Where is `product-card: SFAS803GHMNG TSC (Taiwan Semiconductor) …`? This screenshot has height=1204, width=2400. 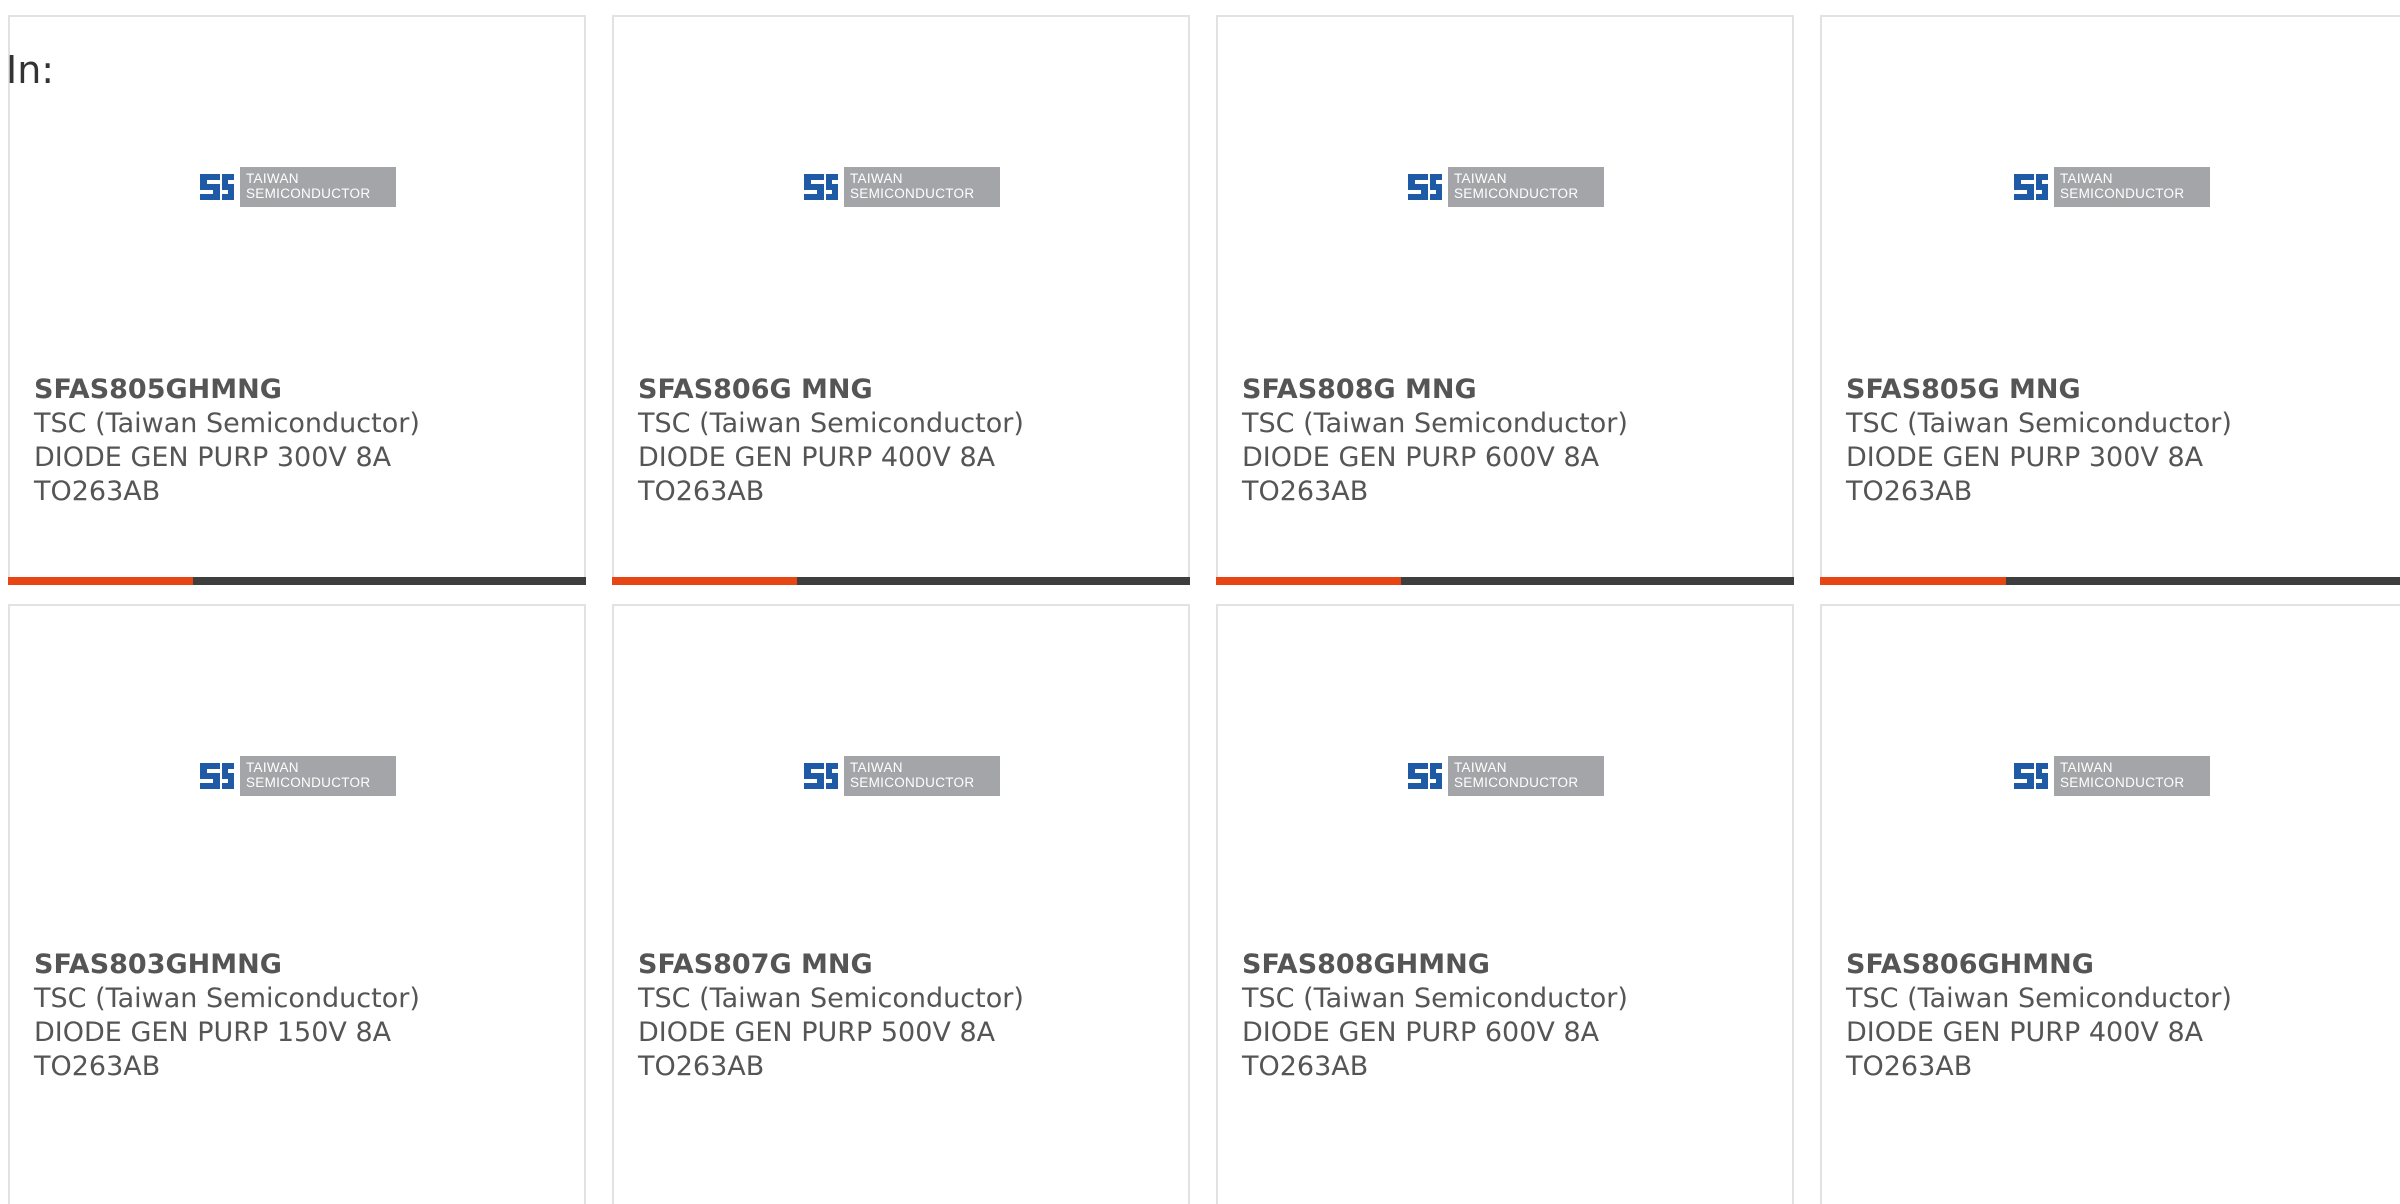 product-card: SFAS803GHMNG TSC (Taiwan Semiconductor) … is located at coordinates (297, 904).